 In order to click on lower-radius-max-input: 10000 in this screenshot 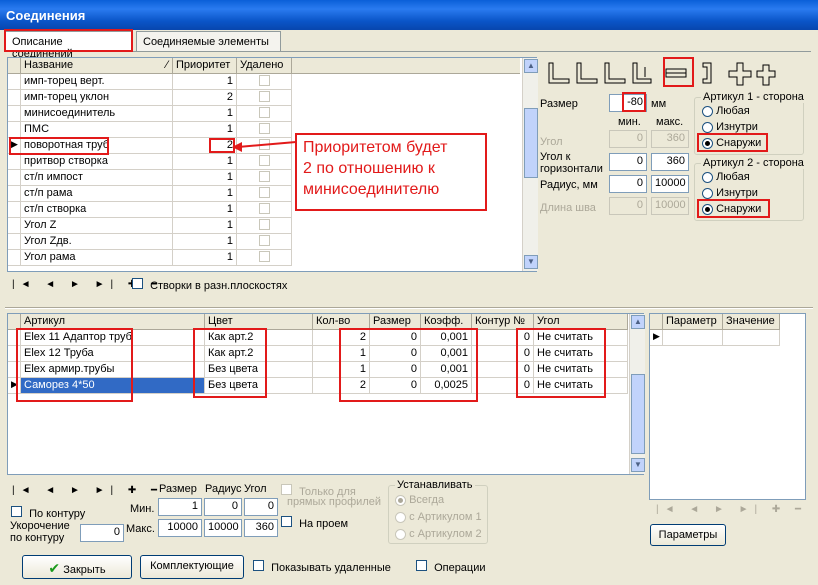, I will do `click(223, 528)`.